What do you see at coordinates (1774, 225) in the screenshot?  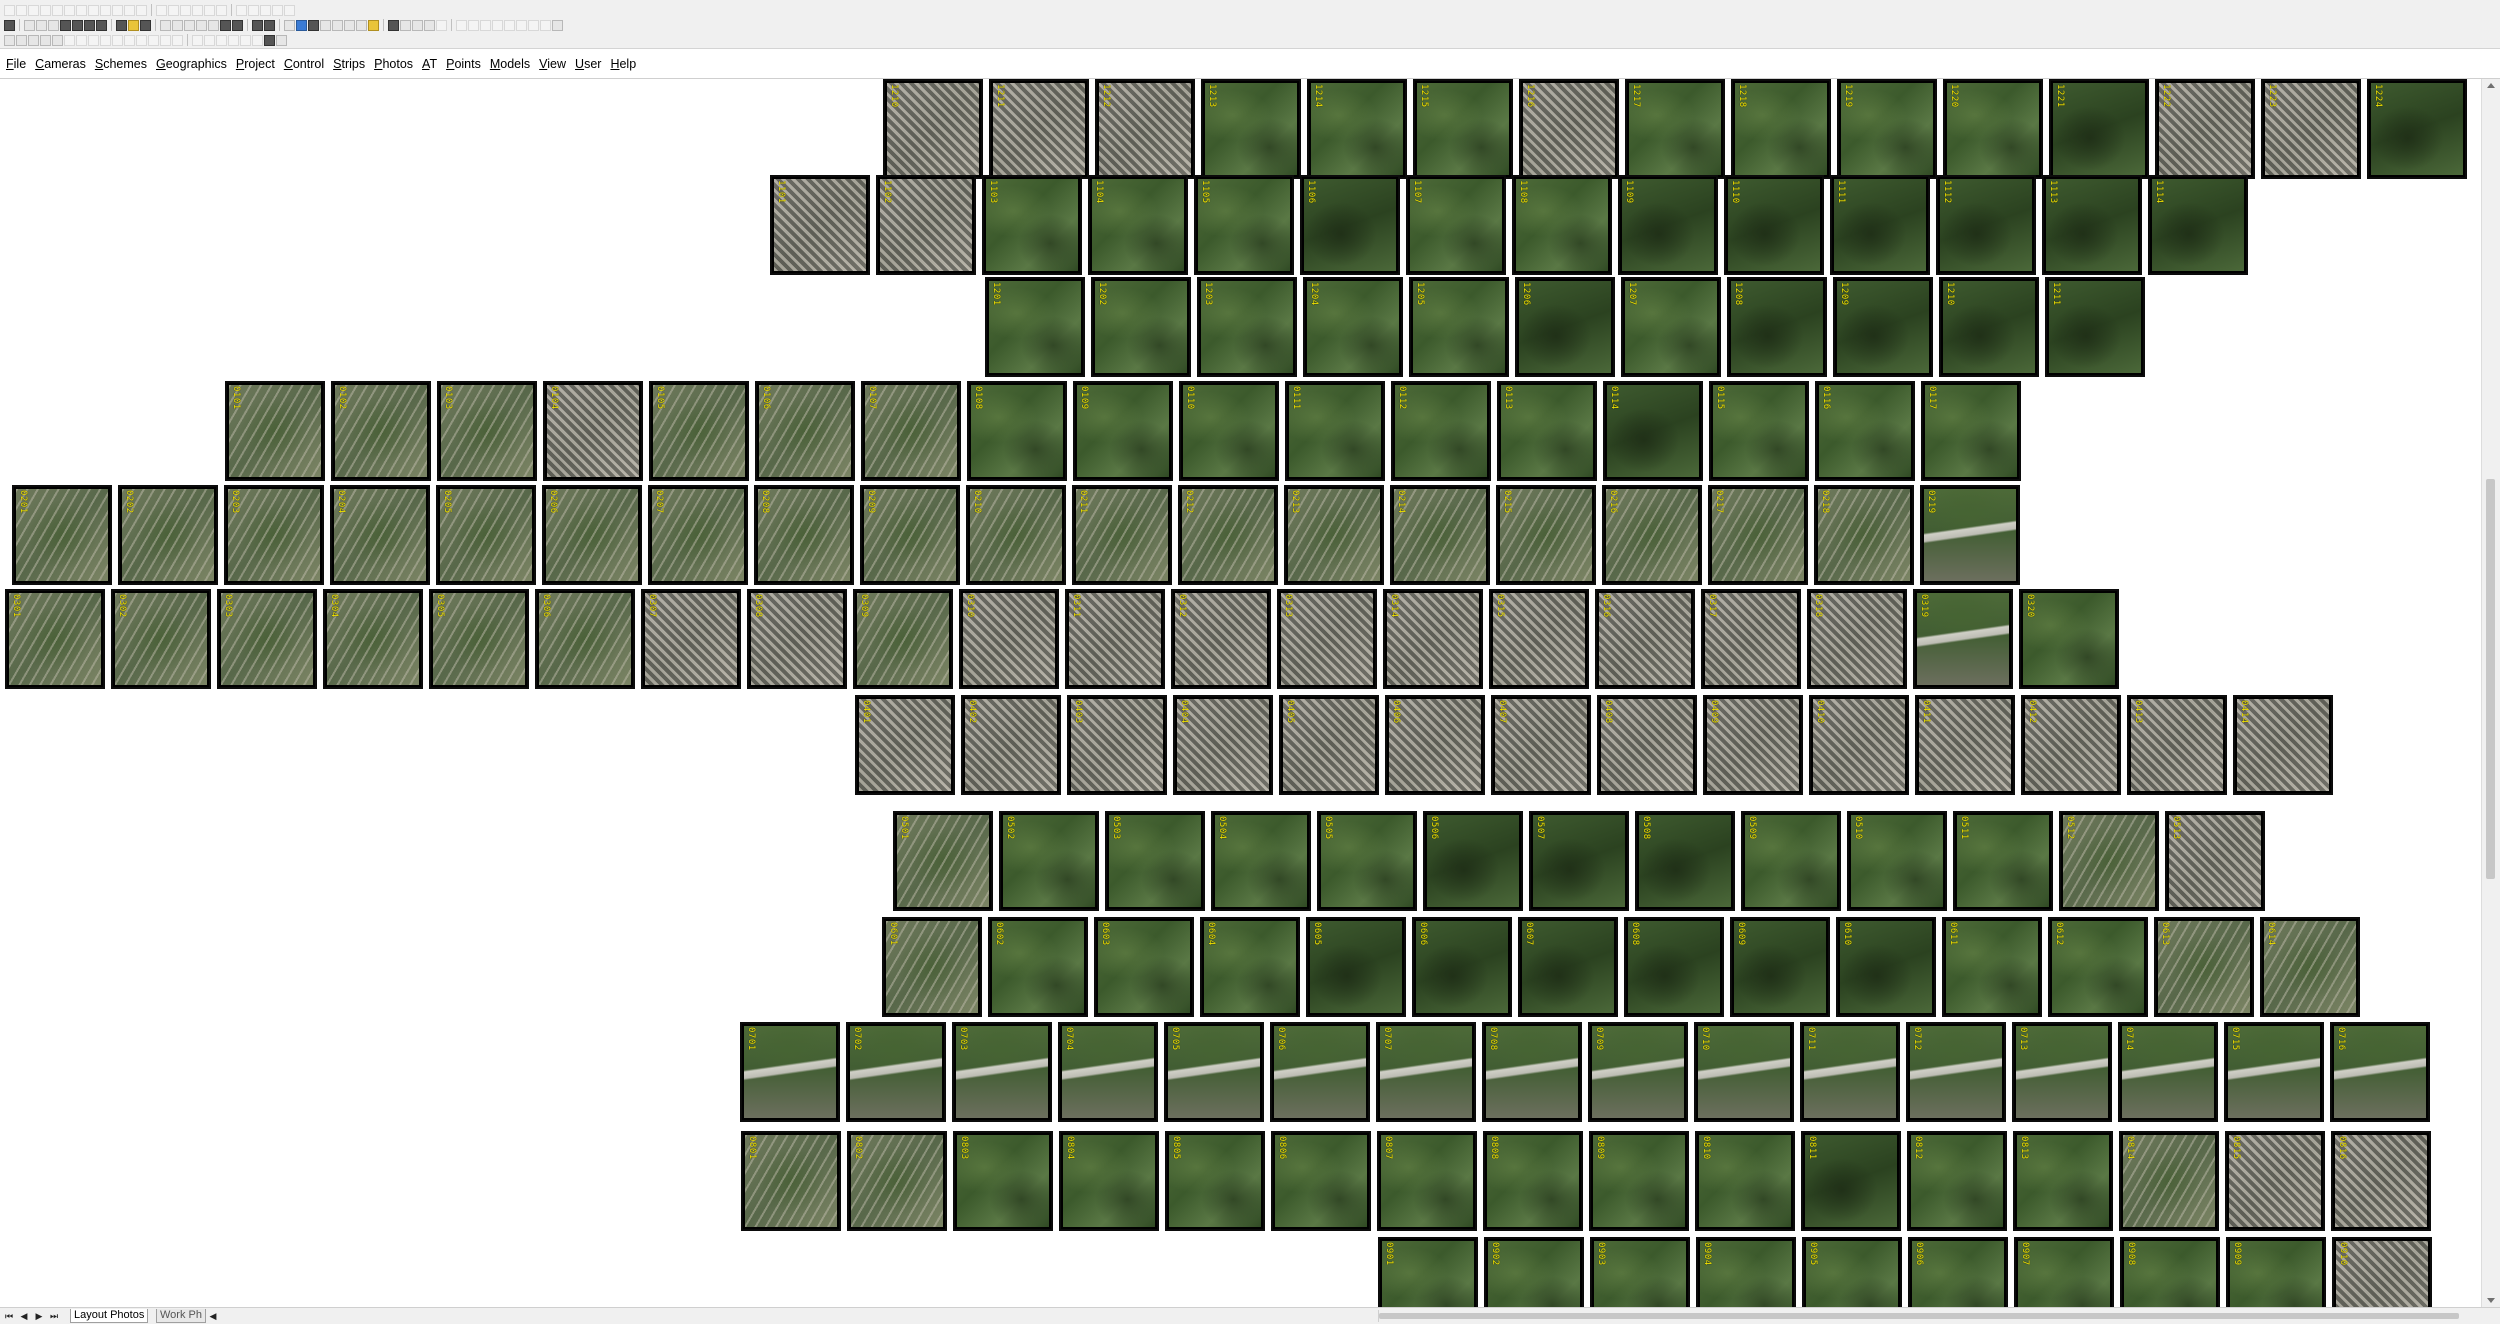 I see `aerial-photo-tile: 1110` at bounding box center [1774, 225].